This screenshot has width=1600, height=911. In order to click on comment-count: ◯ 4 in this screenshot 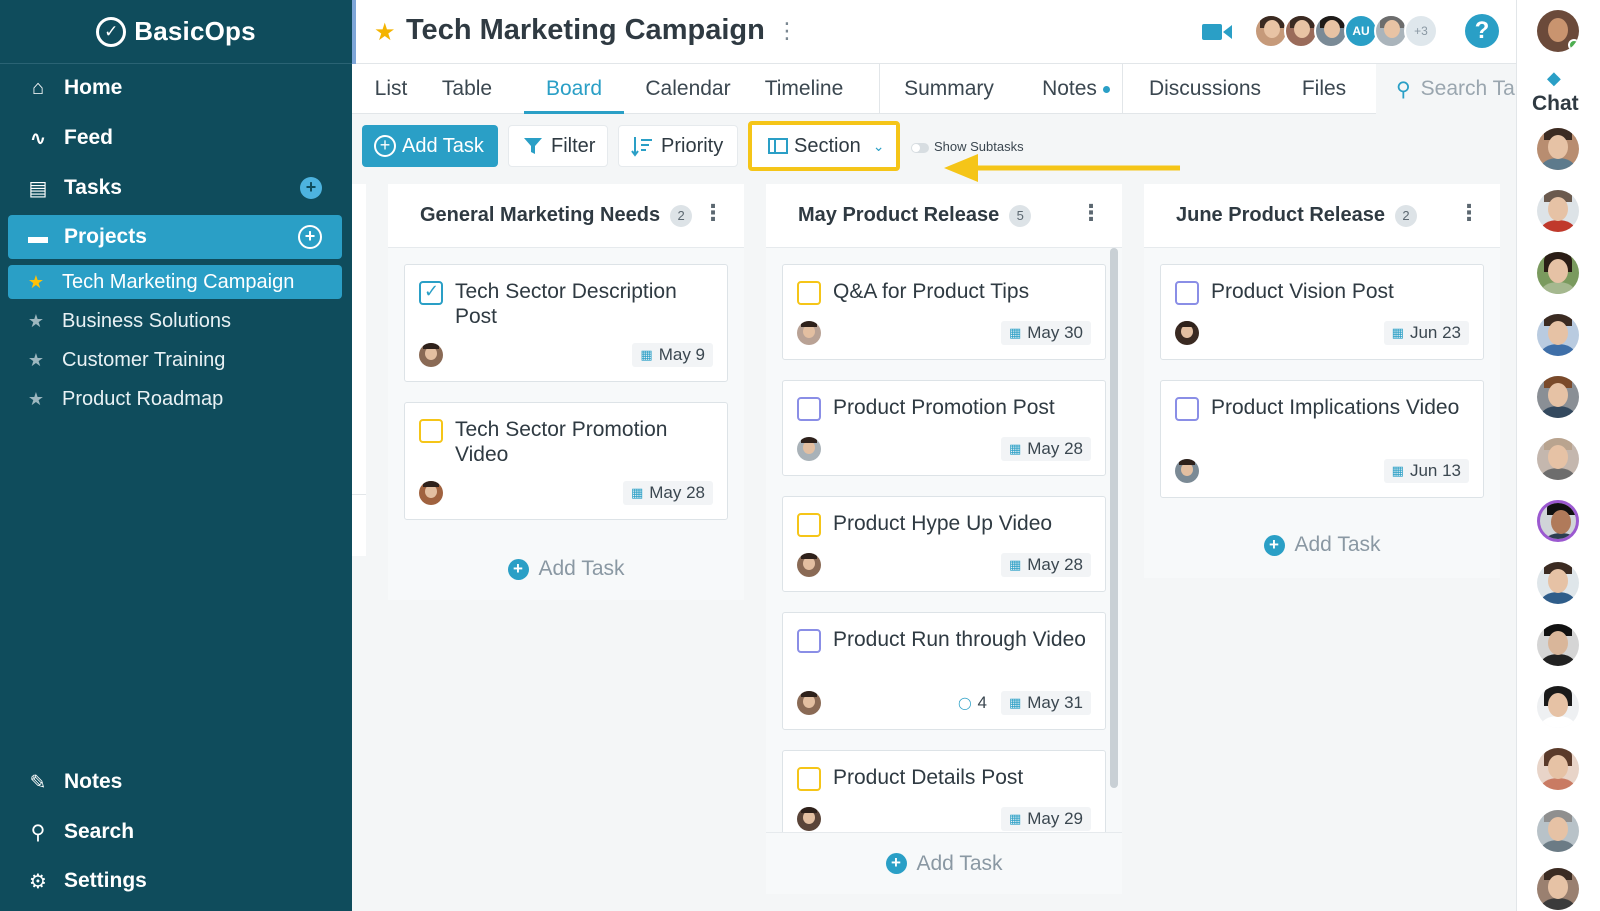, I will do `click(972, 703)`.